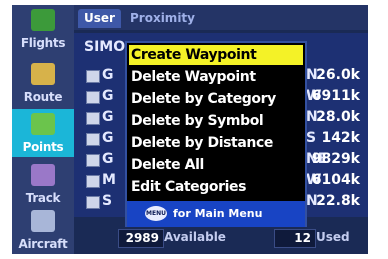 The width and height of the screenshot is (388, 259). What do you see at coordinates (43, 43) in the screenshot?
I see `sidebar-item-label: Flights` at bounding box center [43, 43].